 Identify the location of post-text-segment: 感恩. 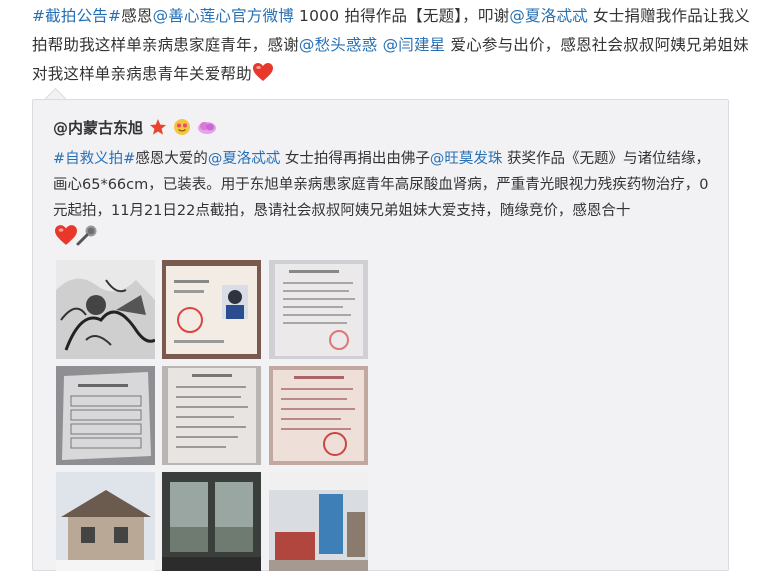
(137, 16).